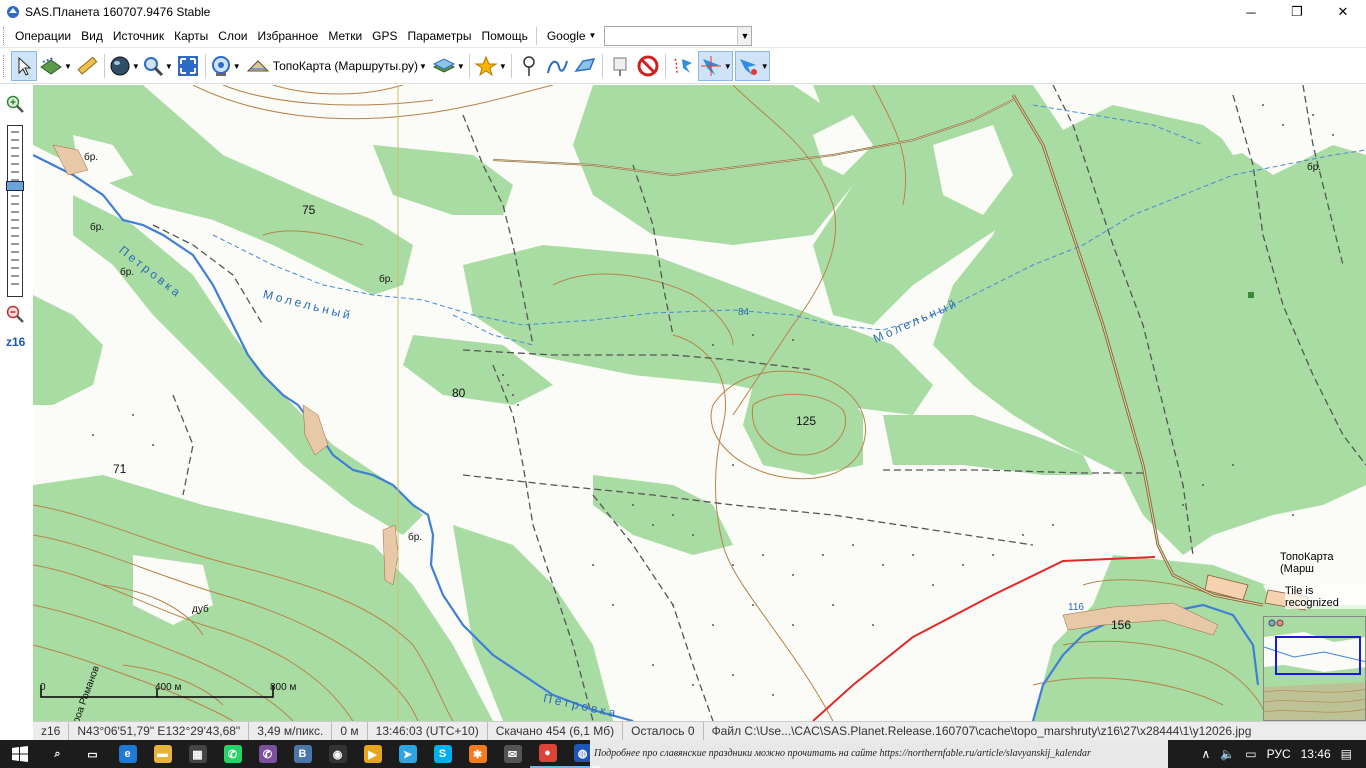 The height and width of the screenshot is (768, 1366). I want to click on scale-label: 400 м, so click(168, 687).